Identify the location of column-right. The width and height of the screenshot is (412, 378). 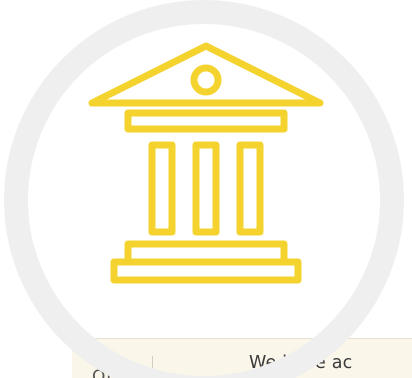
(250, 188).